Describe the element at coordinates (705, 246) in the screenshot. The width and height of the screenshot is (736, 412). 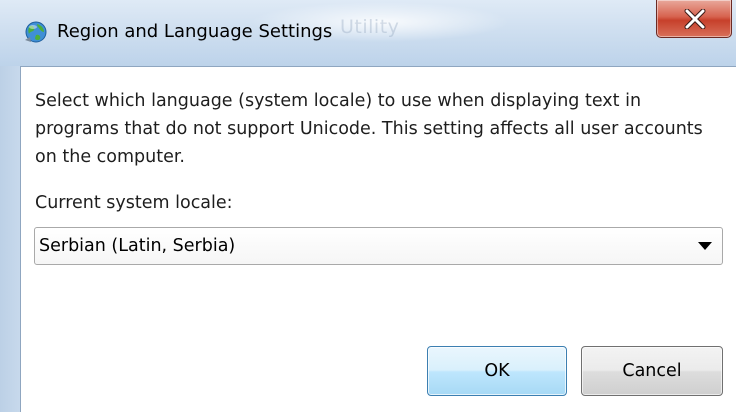
I see `dropdown-arrow-icon` at that location.